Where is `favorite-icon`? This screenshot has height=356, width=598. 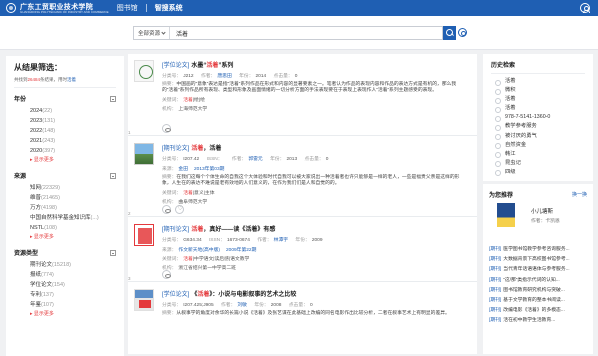
favorite-icon is located at coordinates (179, 209).